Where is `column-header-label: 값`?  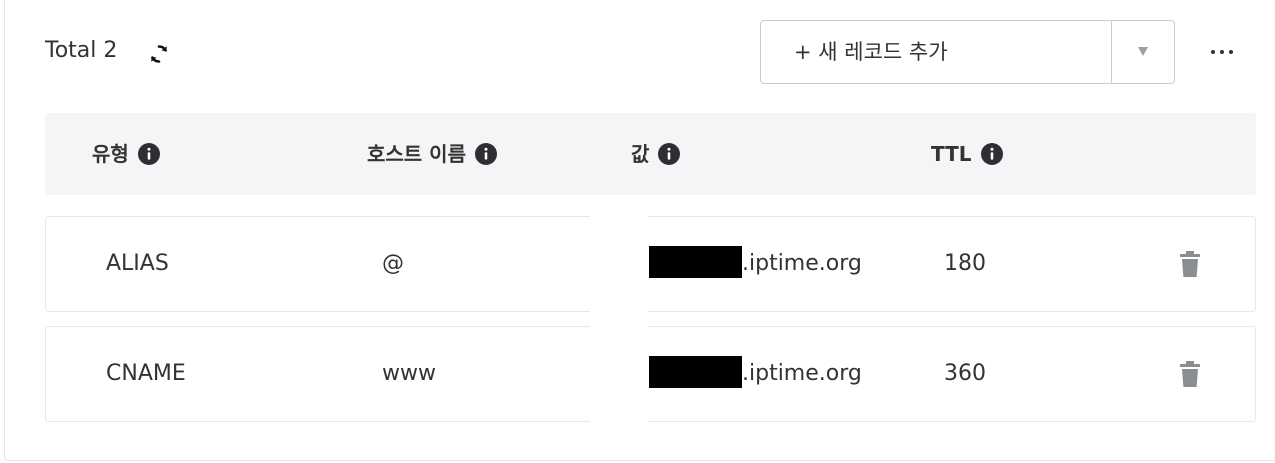 column-header-label: 값 is located at coordinates (640, 154).